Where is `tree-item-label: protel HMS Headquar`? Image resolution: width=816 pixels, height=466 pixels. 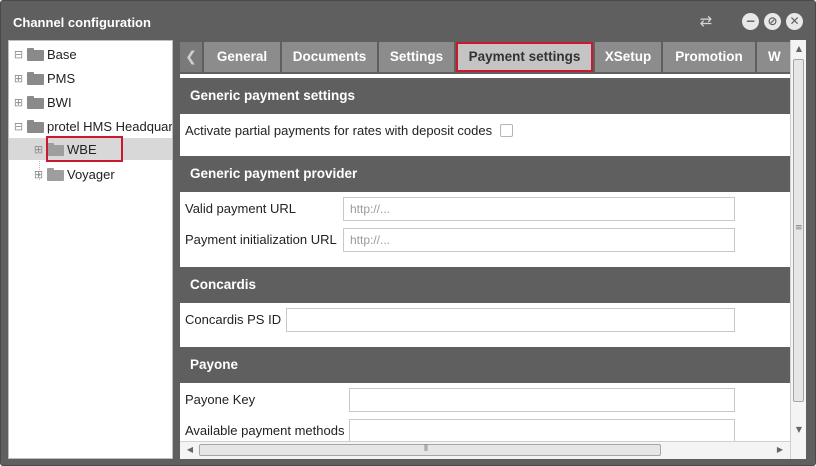
tree-item-label: protel HMS Headquar is located at coordinates (110, 126).